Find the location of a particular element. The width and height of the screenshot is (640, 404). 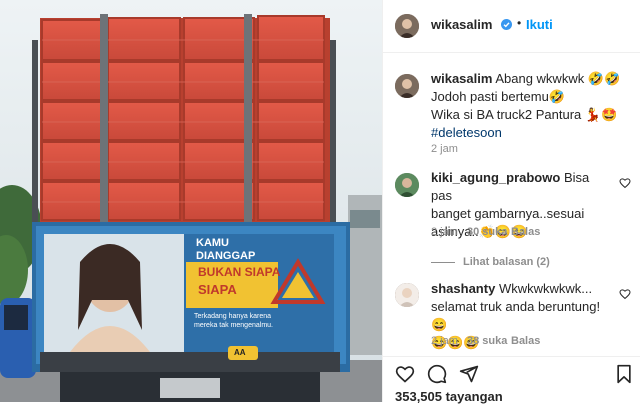

save-bookmark-icon is located at coordinates (624, 374).